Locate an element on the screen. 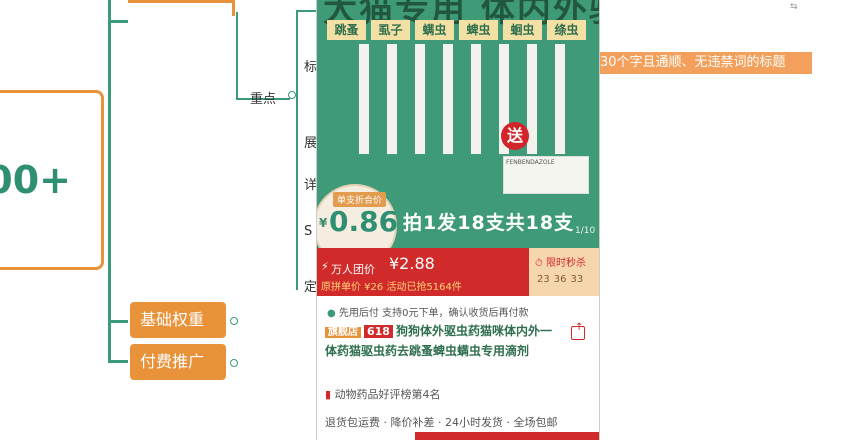 This screenshot has height=440, width=854. pay-later-row: ● 先用后付 支持0元下单，确认收货后再付款 is located at coordinates (427, 311).